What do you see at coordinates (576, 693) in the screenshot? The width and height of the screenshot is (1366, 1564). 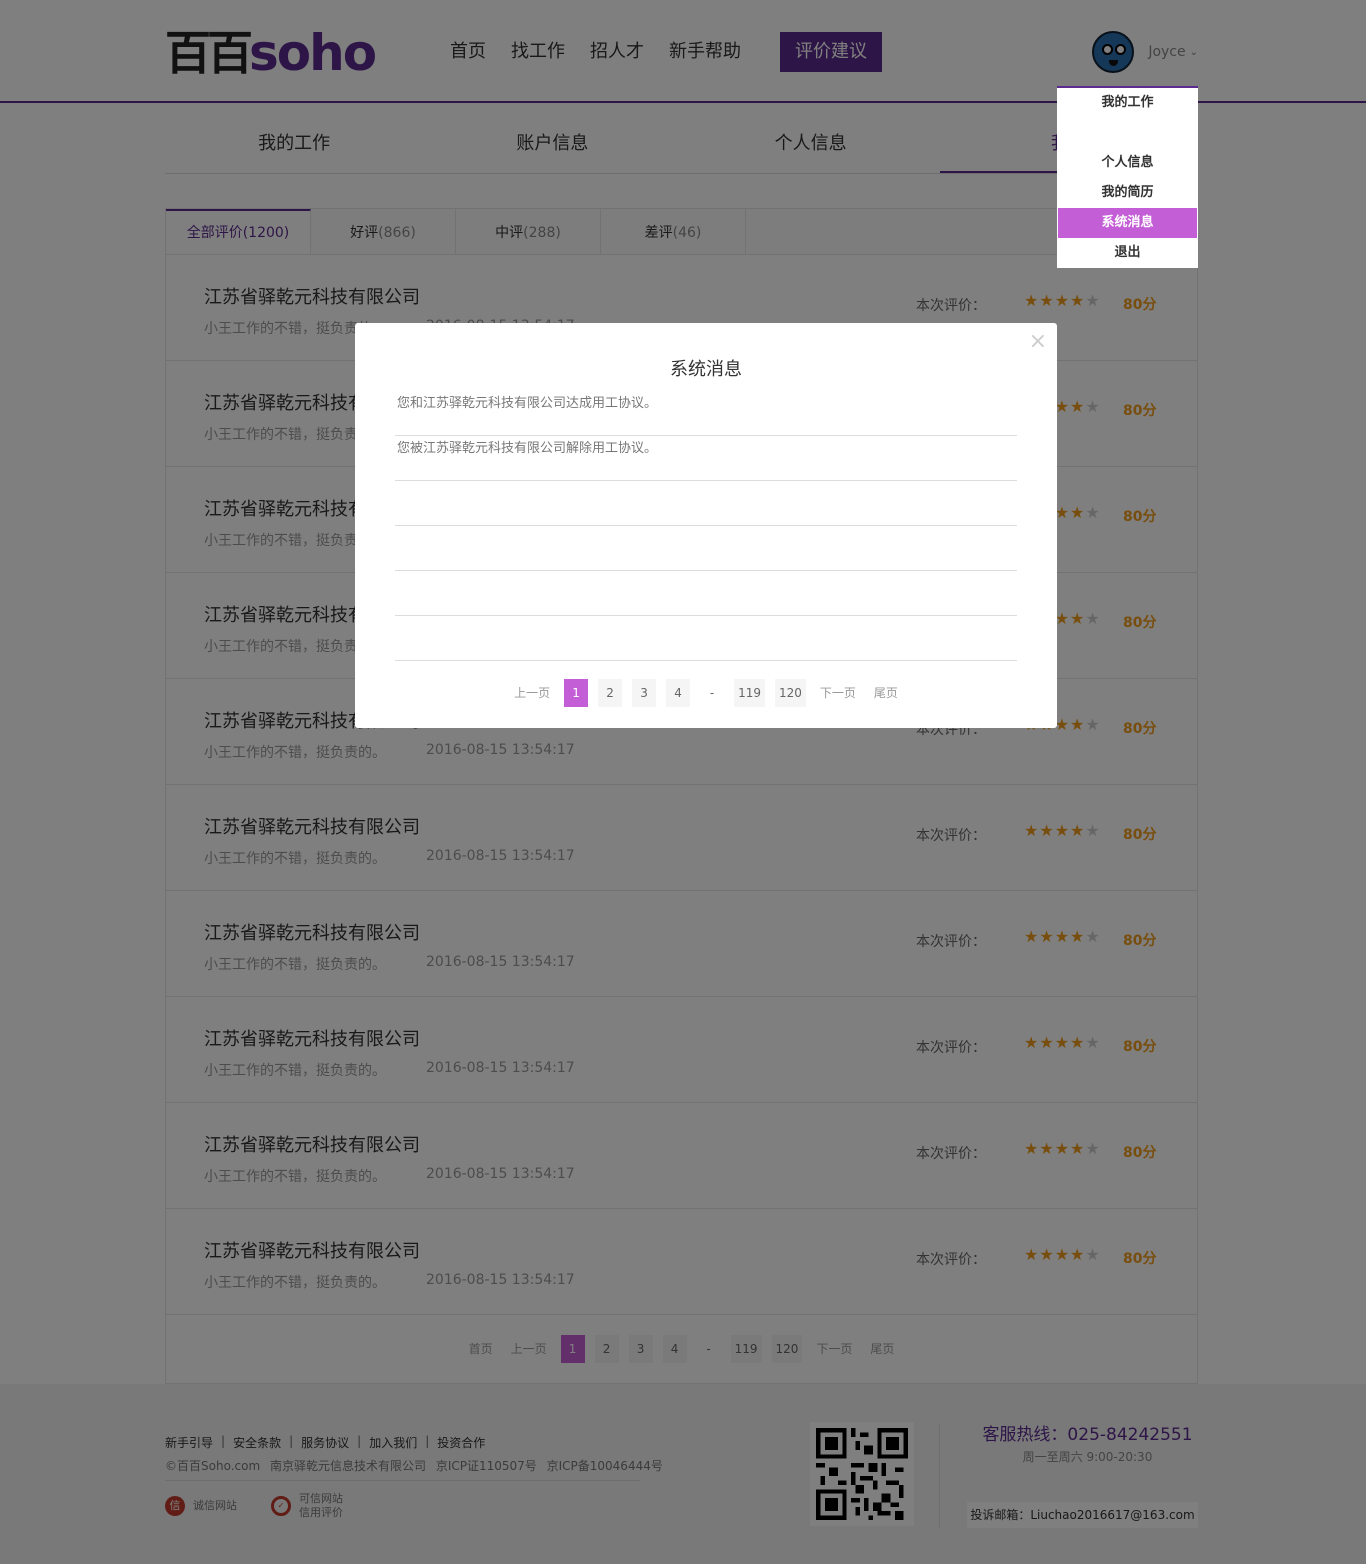 I see `pager-page: 1` at bounding box center [576, 693].